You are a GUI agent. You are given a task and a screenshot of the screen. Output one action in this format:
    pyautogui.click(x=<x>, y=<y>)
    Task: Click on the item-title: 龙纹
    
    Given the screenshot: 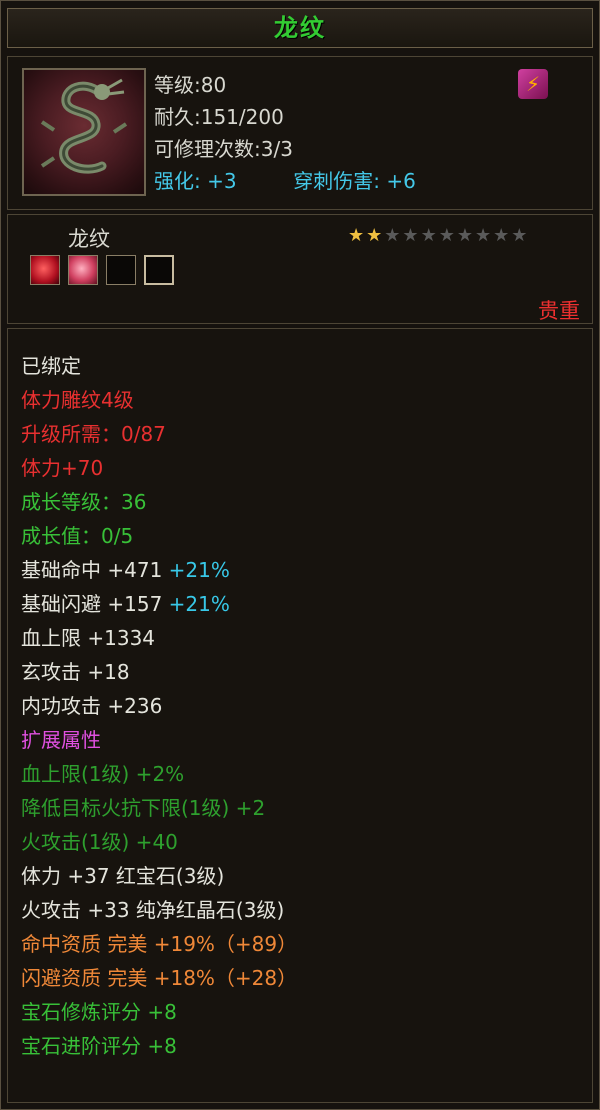 What is the action you would take?
    pyautogui.click(x=300, y=28)
    